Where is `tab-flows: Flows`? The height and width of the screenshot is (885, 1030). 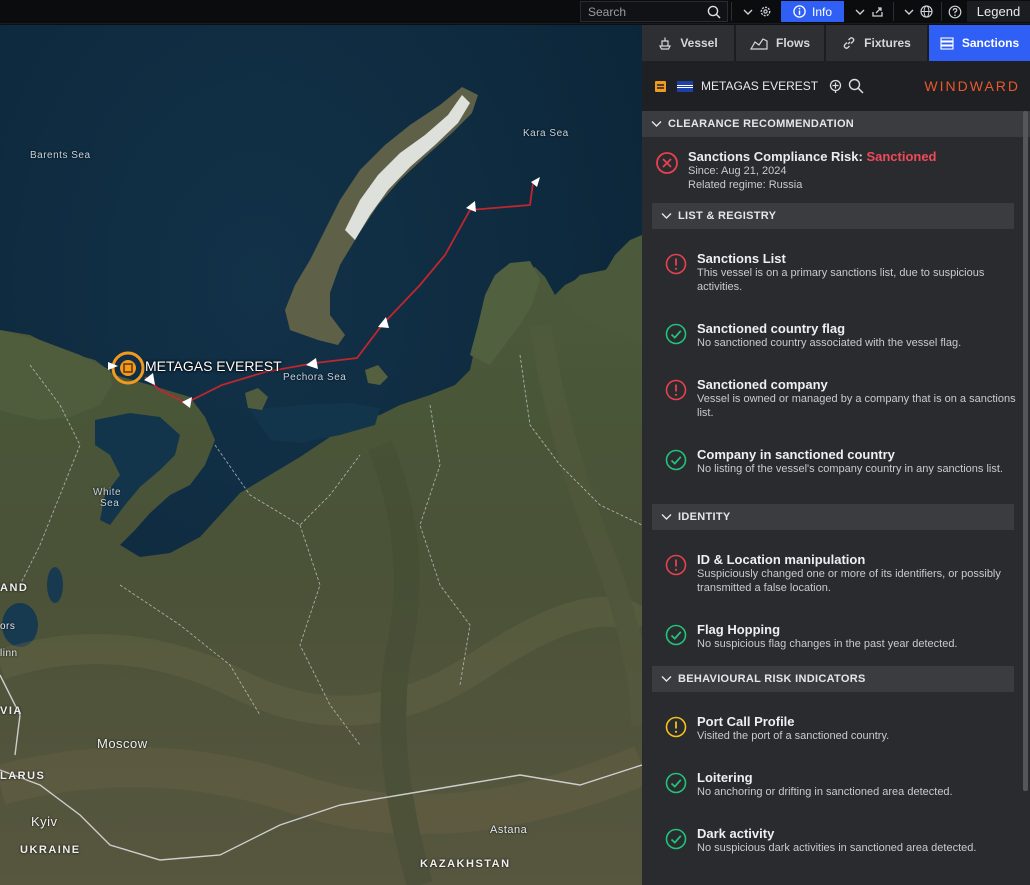
tab-flows: Flows is located at coordinates (781, 43).